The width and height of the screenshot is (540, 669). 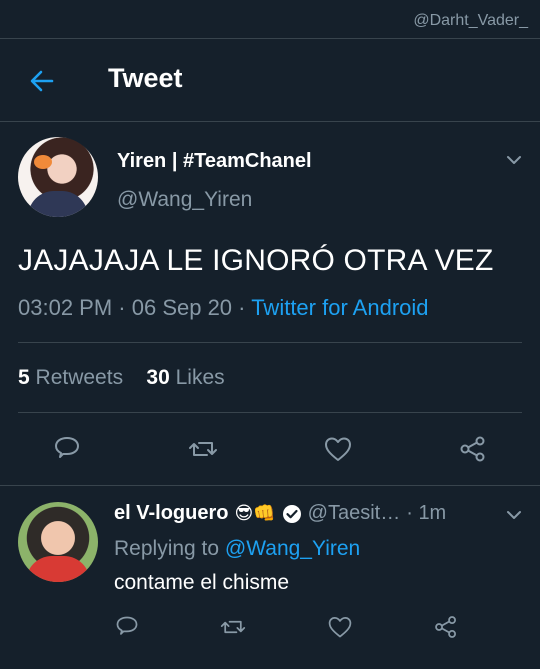 I want to click on author-avatar, so click(x=58, y=177).